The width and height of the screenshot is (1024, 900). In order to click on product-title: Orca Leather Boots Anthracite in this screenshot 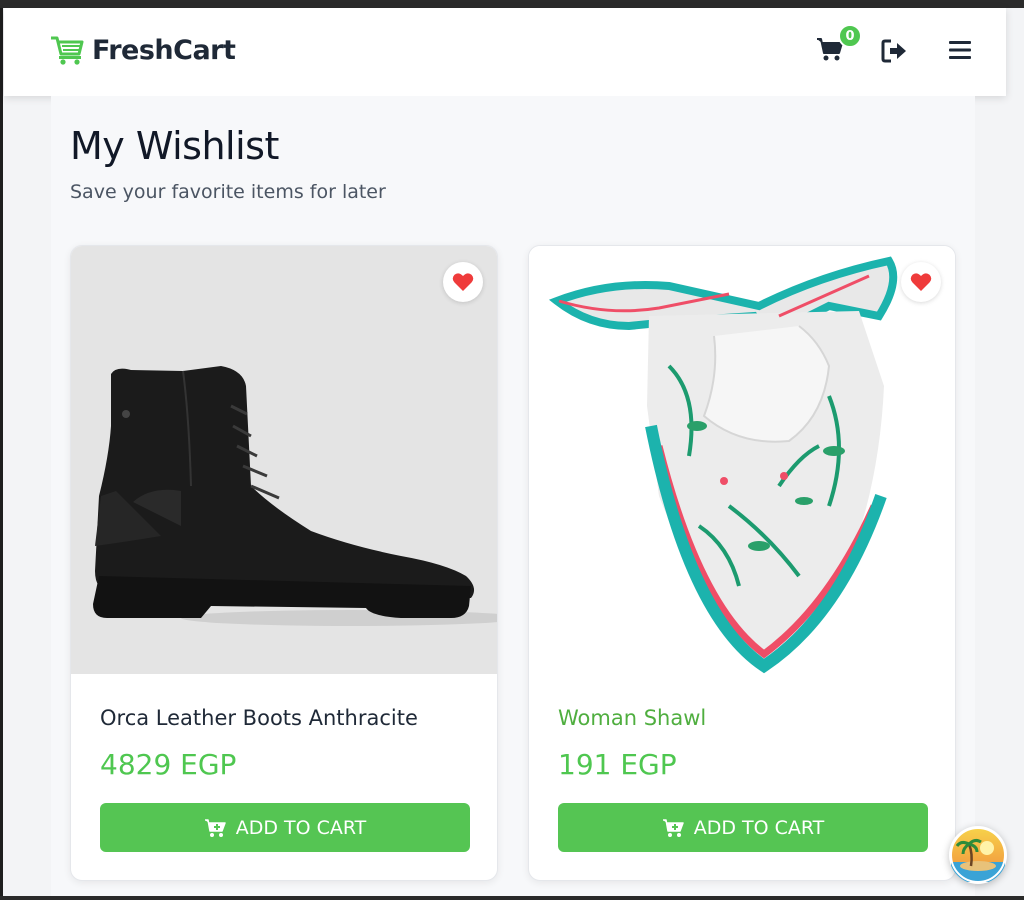, I will do `click(259, 718)`.